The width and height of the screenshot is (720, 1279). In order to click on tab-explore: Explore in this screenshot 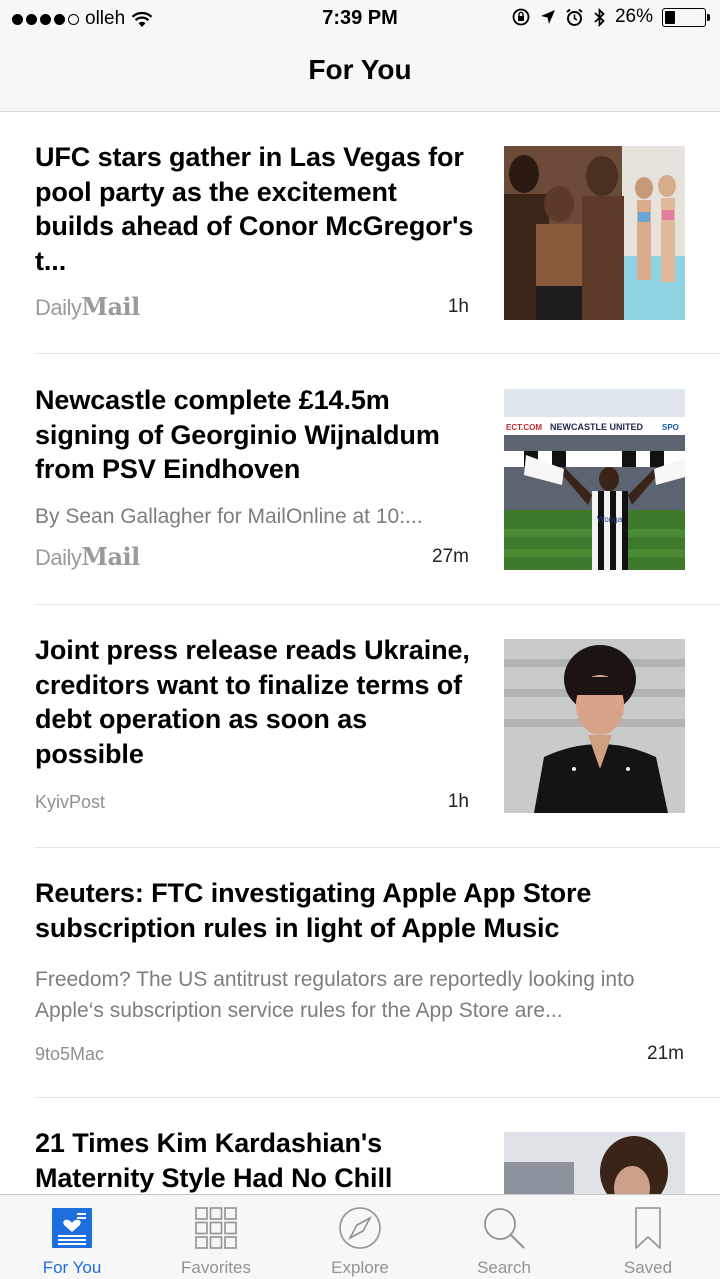, I will do `click(360, 1237)`.